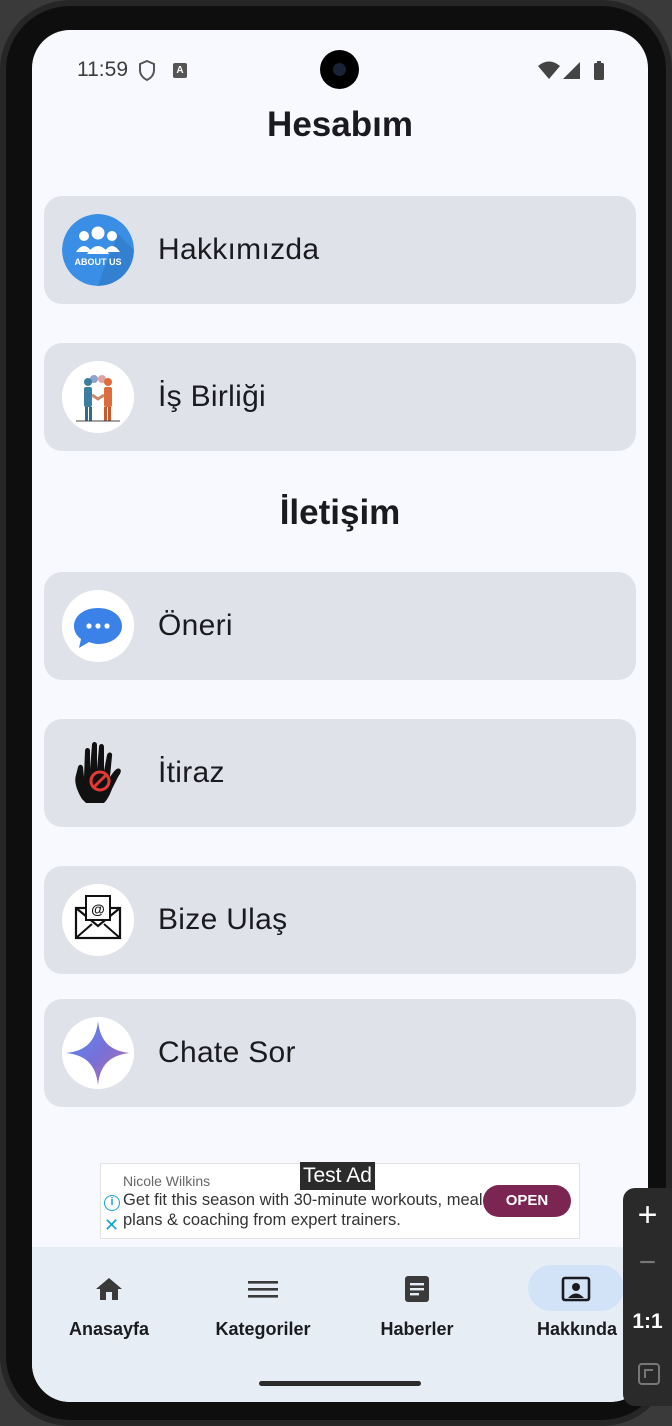 The height and width of the screenshot is (1426, 672). What do you see at coordinates (340, 124) in the screenshot?
I see `page-title: Hesabım` at bounding box center [340, 124].